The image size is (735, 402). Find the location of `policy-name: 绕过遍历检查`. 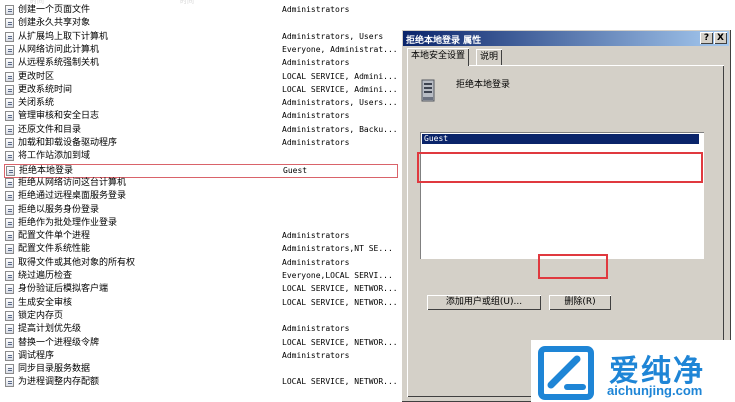

policy-name: 绕过遍历检查 is located at coordinates (45, 276).